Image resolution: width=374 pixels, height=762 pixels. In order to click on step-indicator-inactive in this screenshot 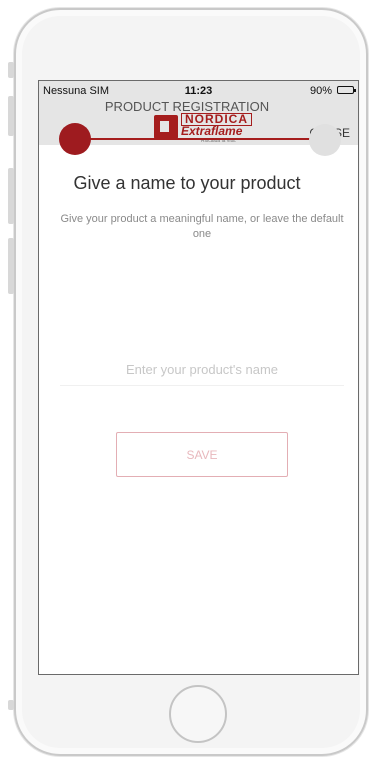, I will do `click(325, 140)`.